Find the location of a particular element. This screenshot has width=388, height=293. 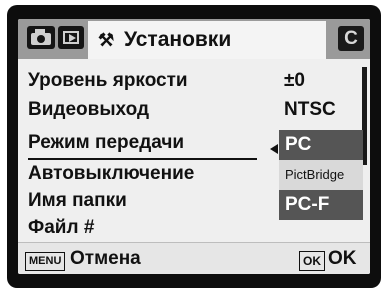

video-out-value: NTSC is located at coordinates (310, 109).